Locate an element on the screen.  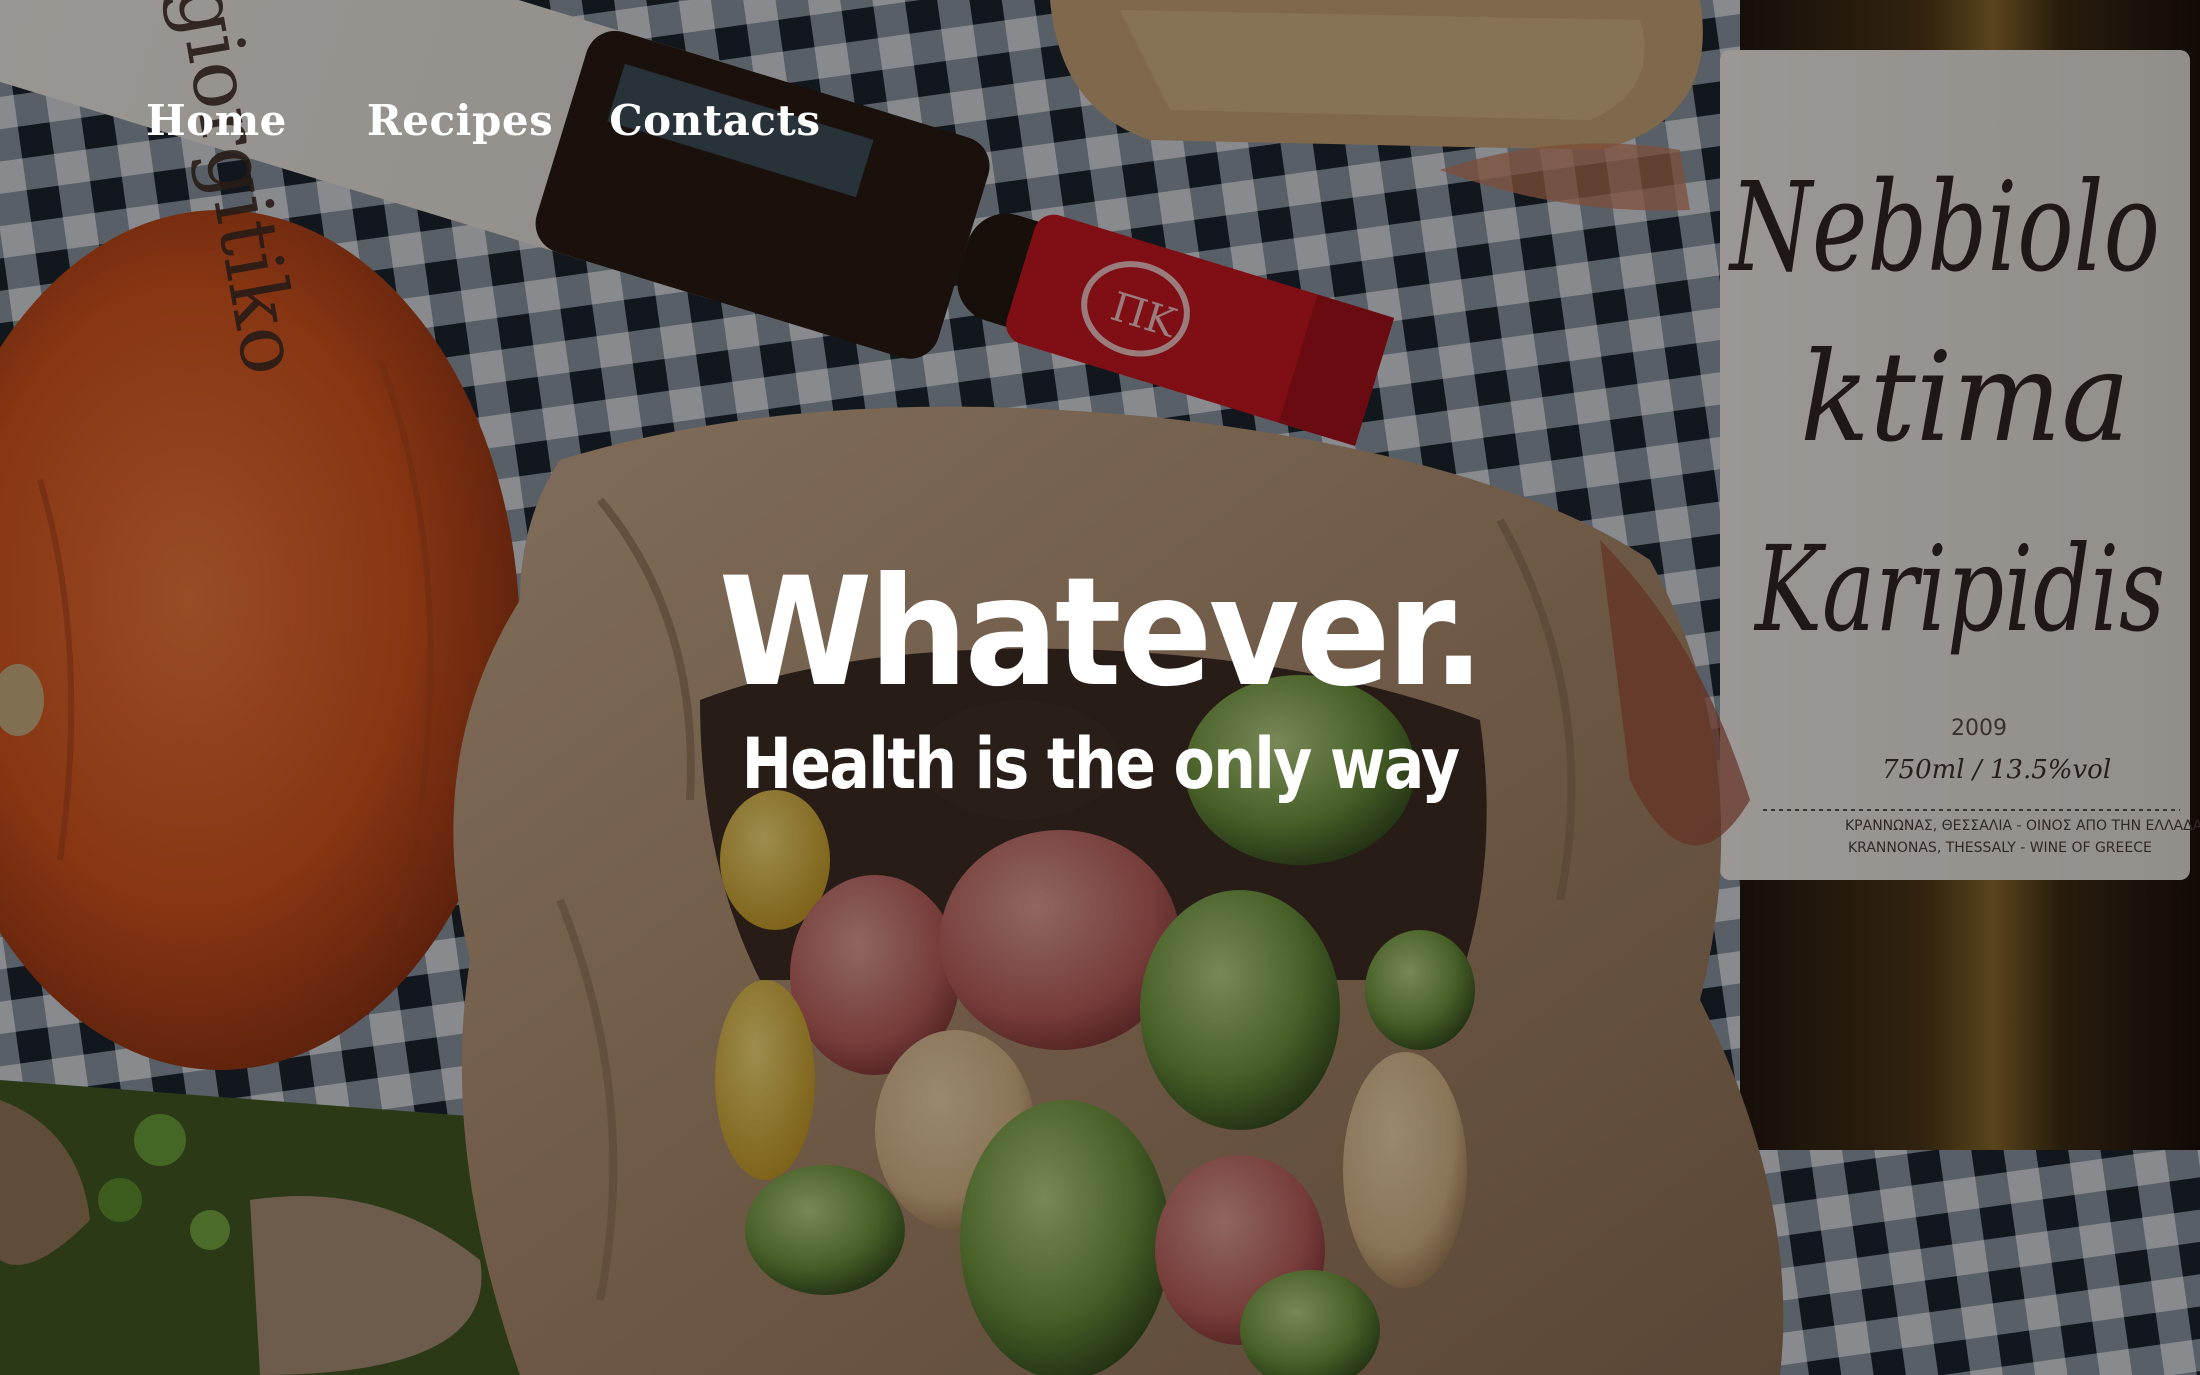
svg-text: Nebbiolo is located at coordinates (1944, 228).